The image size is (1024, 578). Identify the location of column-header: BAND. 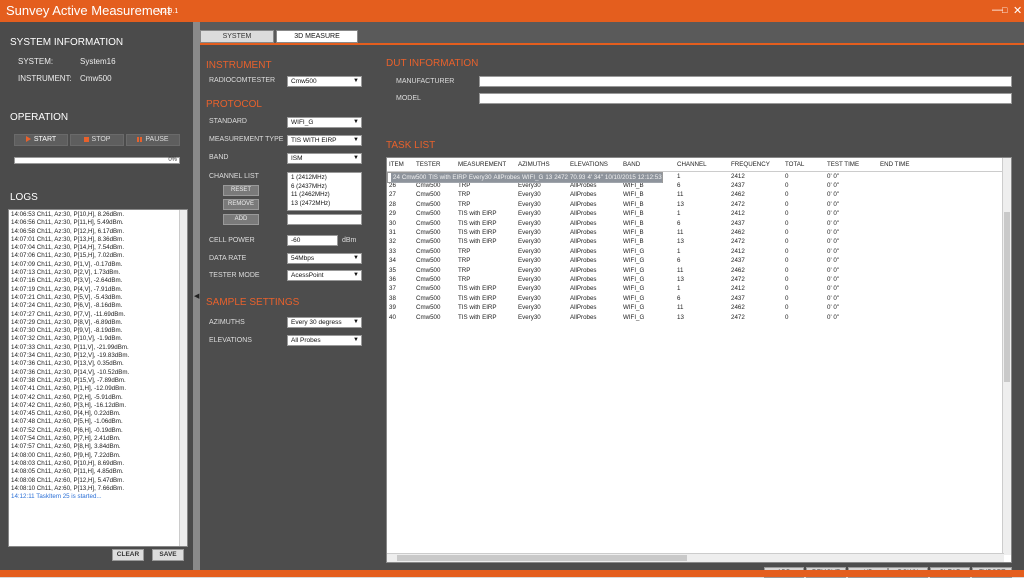
(648, 165).